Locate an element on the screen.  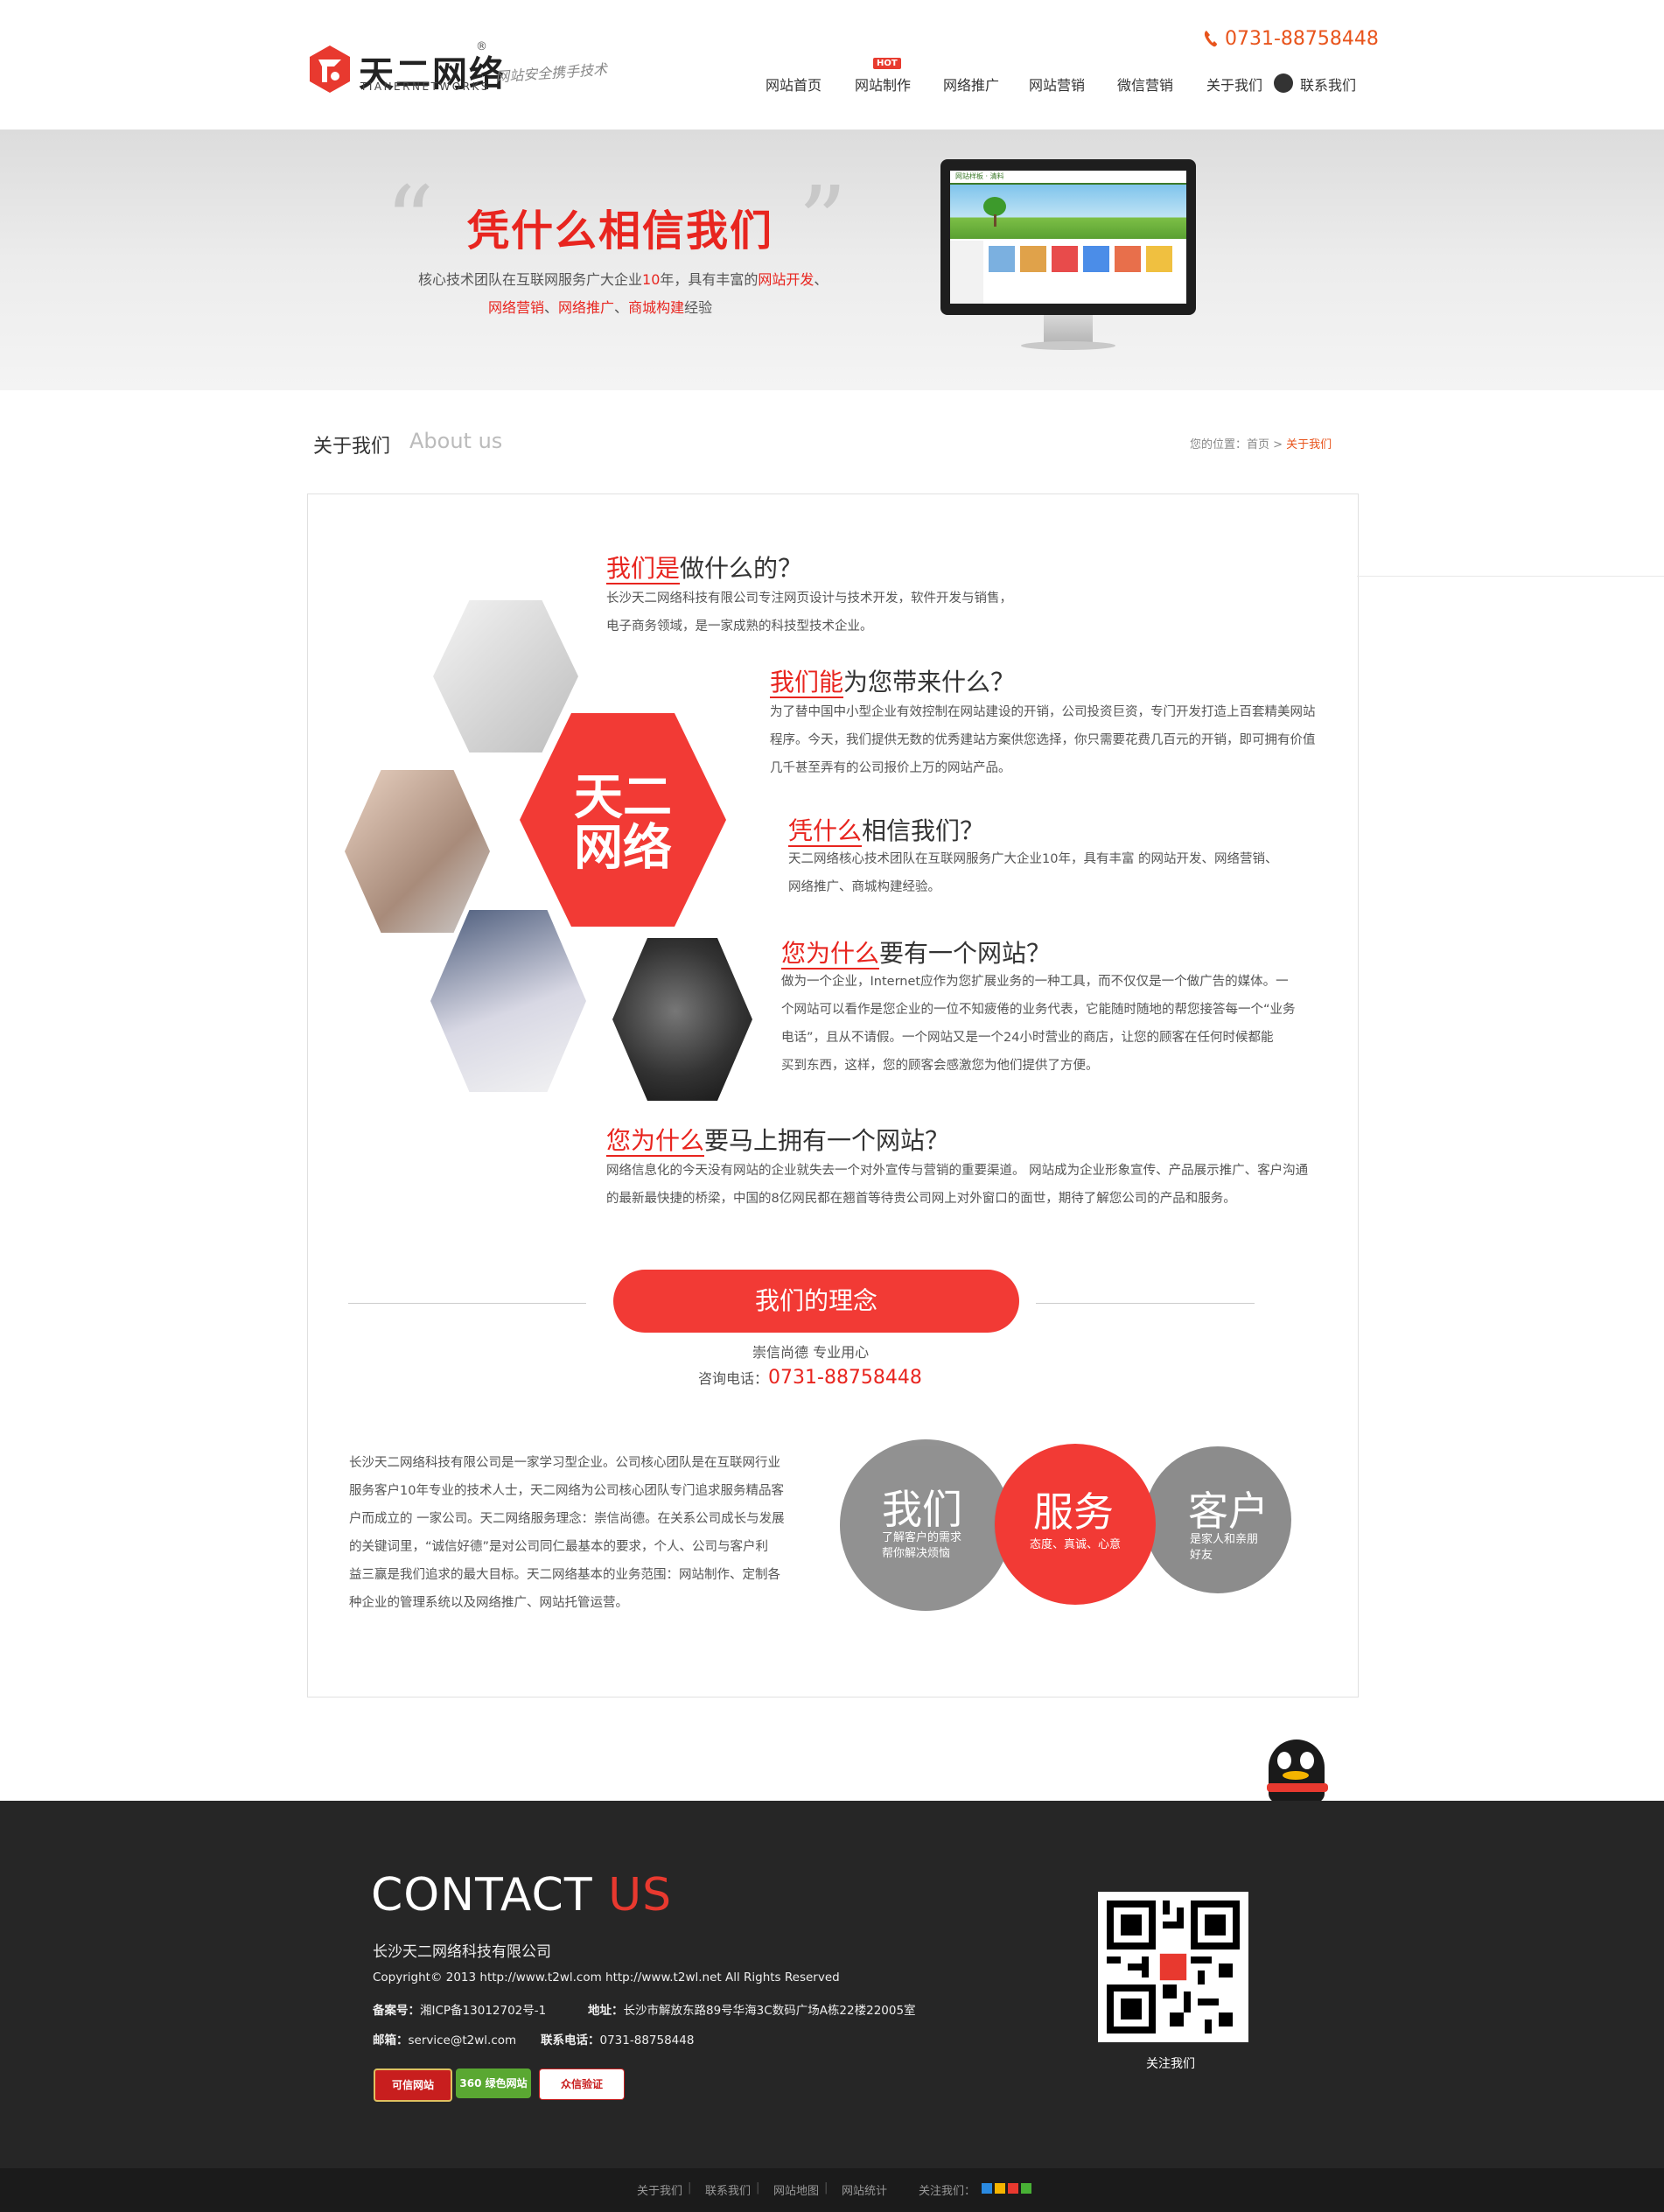
bottom-follow: 关注我们： is located at coordinates (947, 2191).